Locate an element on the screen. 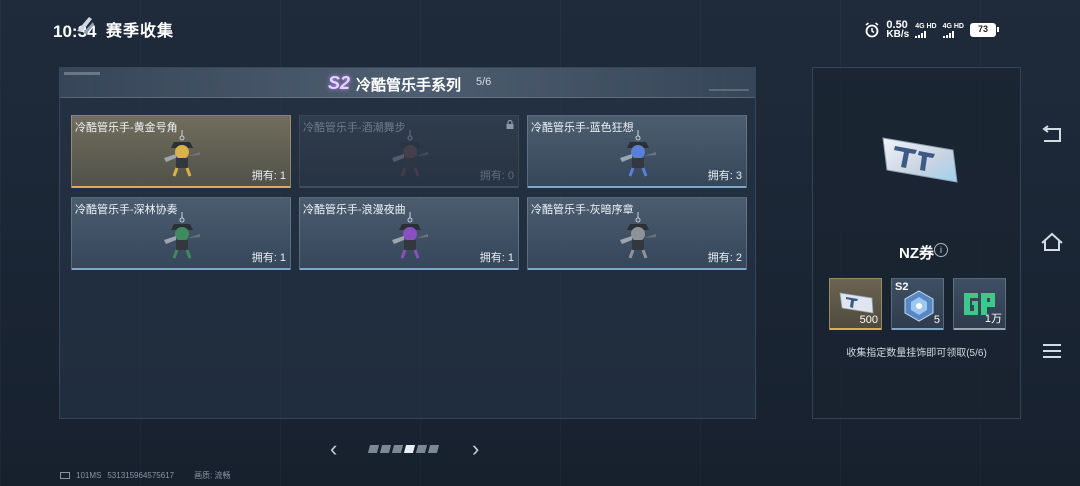  prev-page-arrow-icon: ‹ is located at coordinates (333, 449).